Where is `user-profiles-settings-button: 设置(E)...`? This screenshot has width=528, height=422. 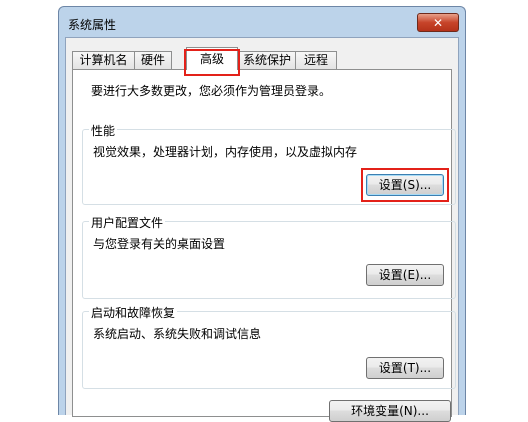 user-profiles-settings-button: 设置(E)... is located at coordinates (405, 275).